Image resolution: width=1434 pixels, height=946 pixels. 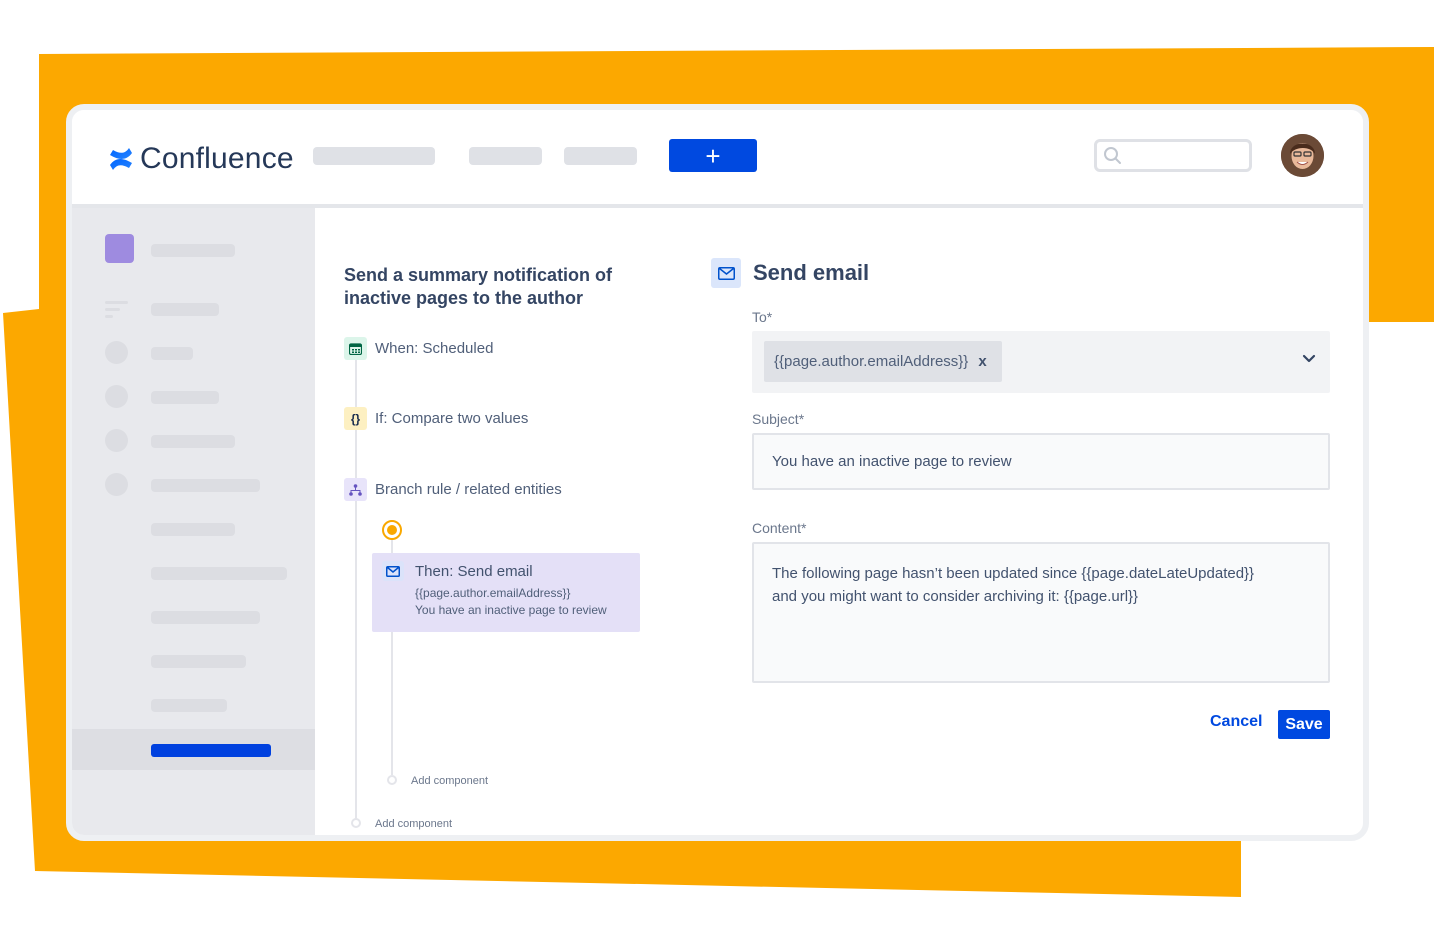 I want to click on search-icon, so click(x=1112, y=155).